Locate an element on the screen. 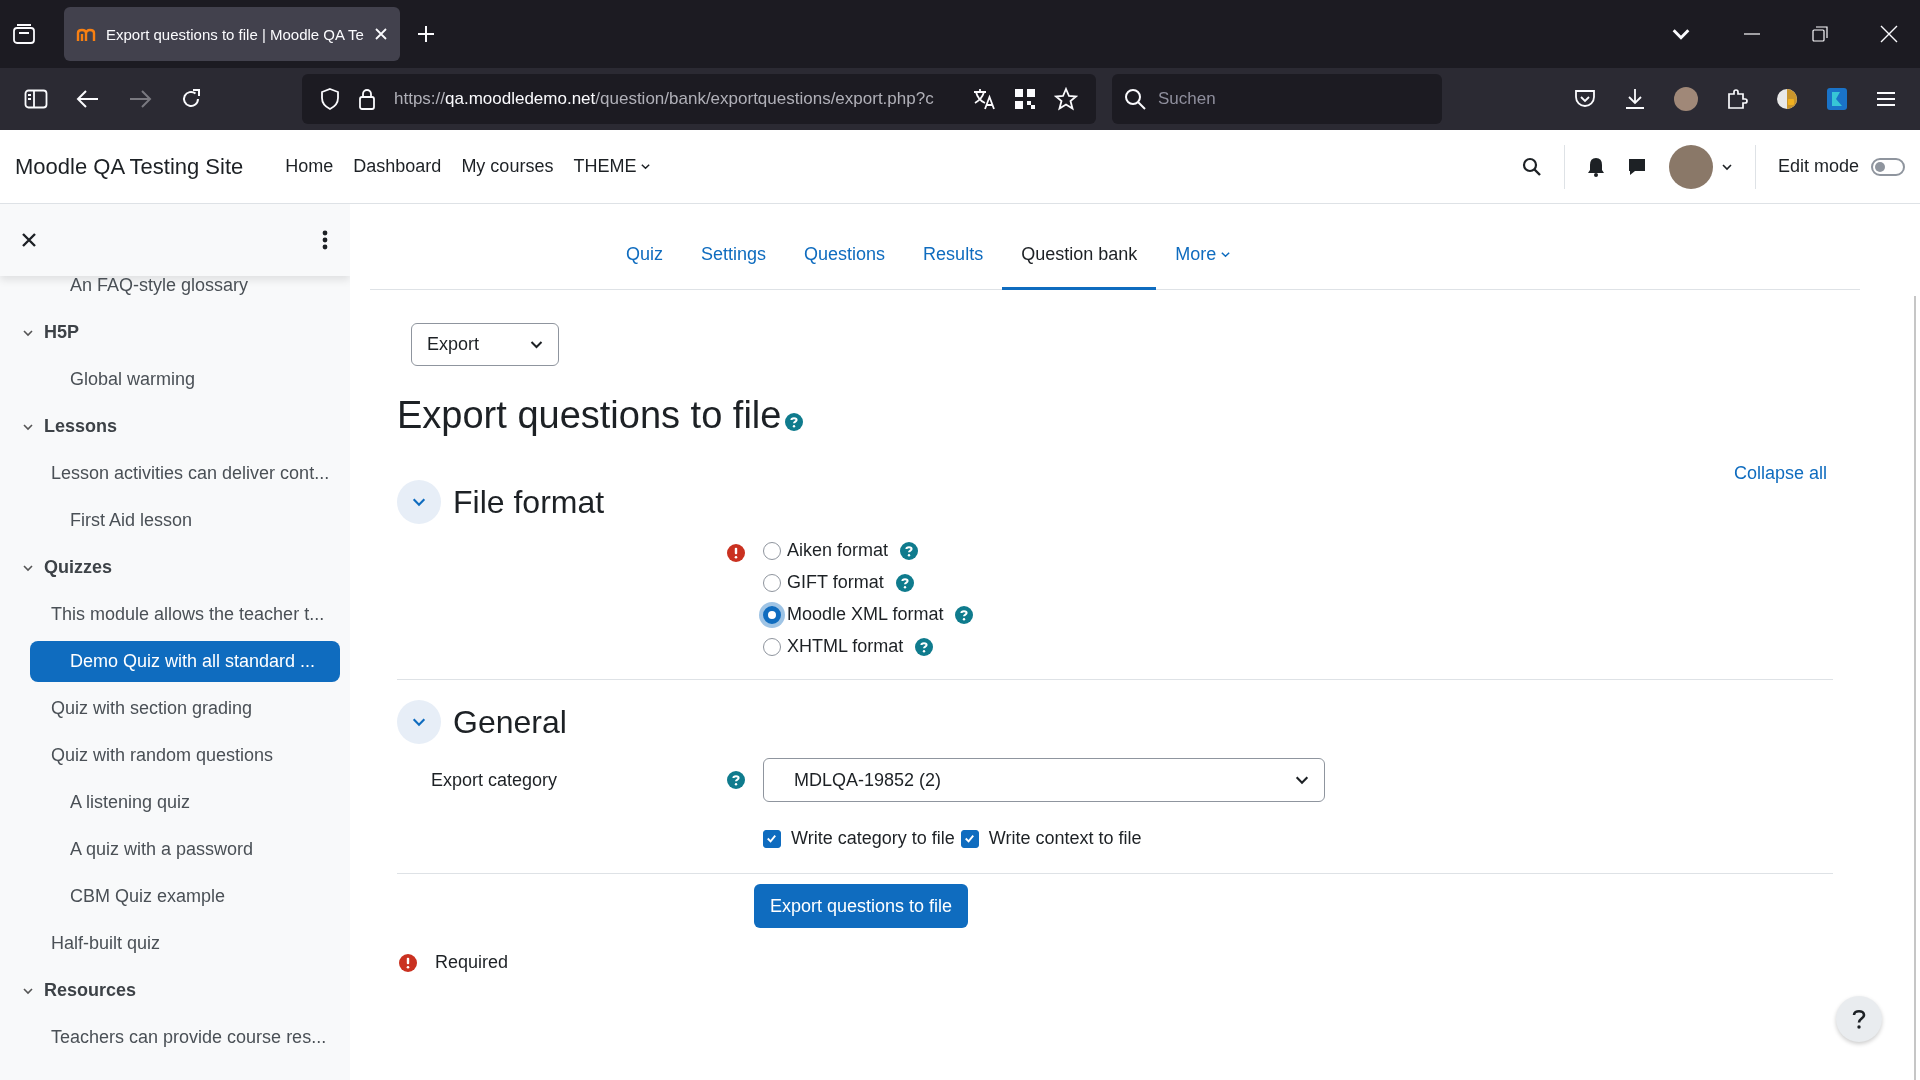  tab: Settings is located at coordinates (734, 247).